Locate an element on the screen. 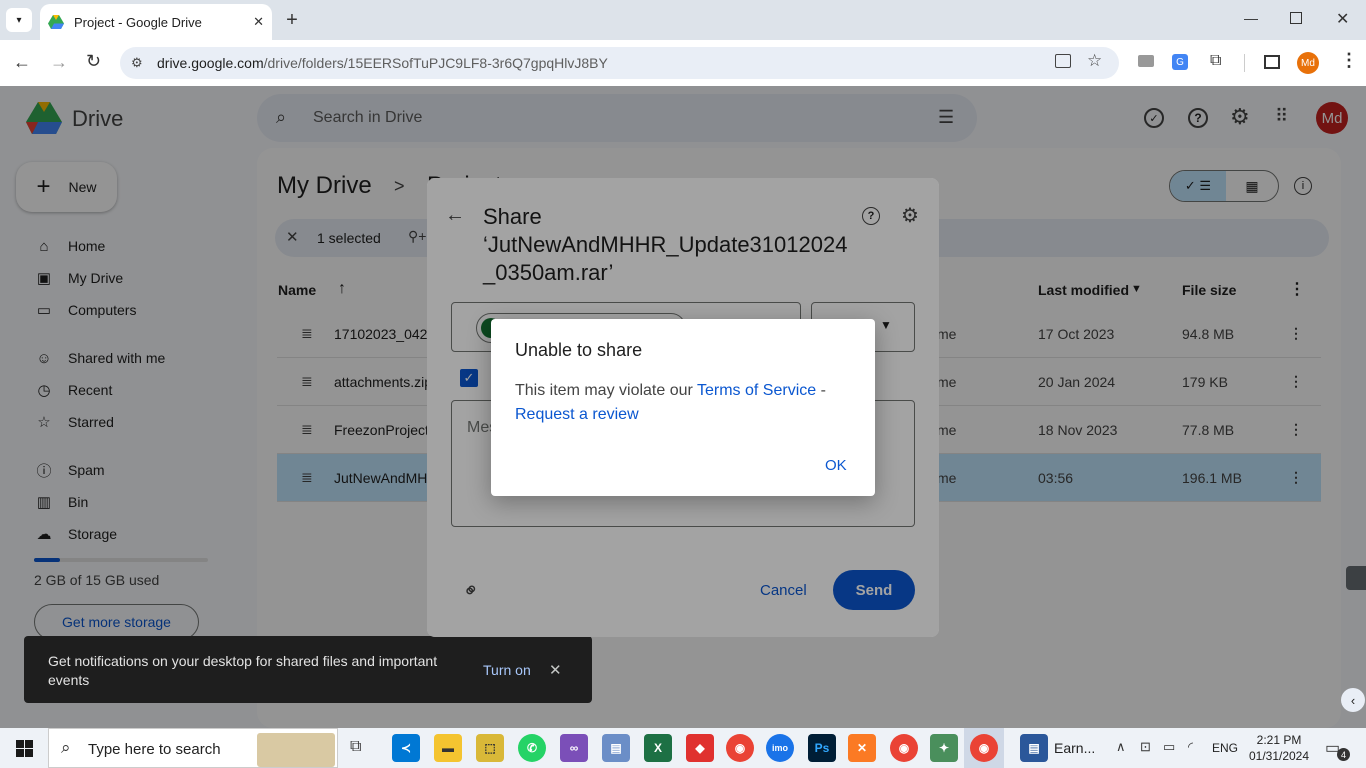 The height and width of the screenshot is (768, 1366). taskbar-search-placeholder: Type here to search is located at coordinates (154, 749).